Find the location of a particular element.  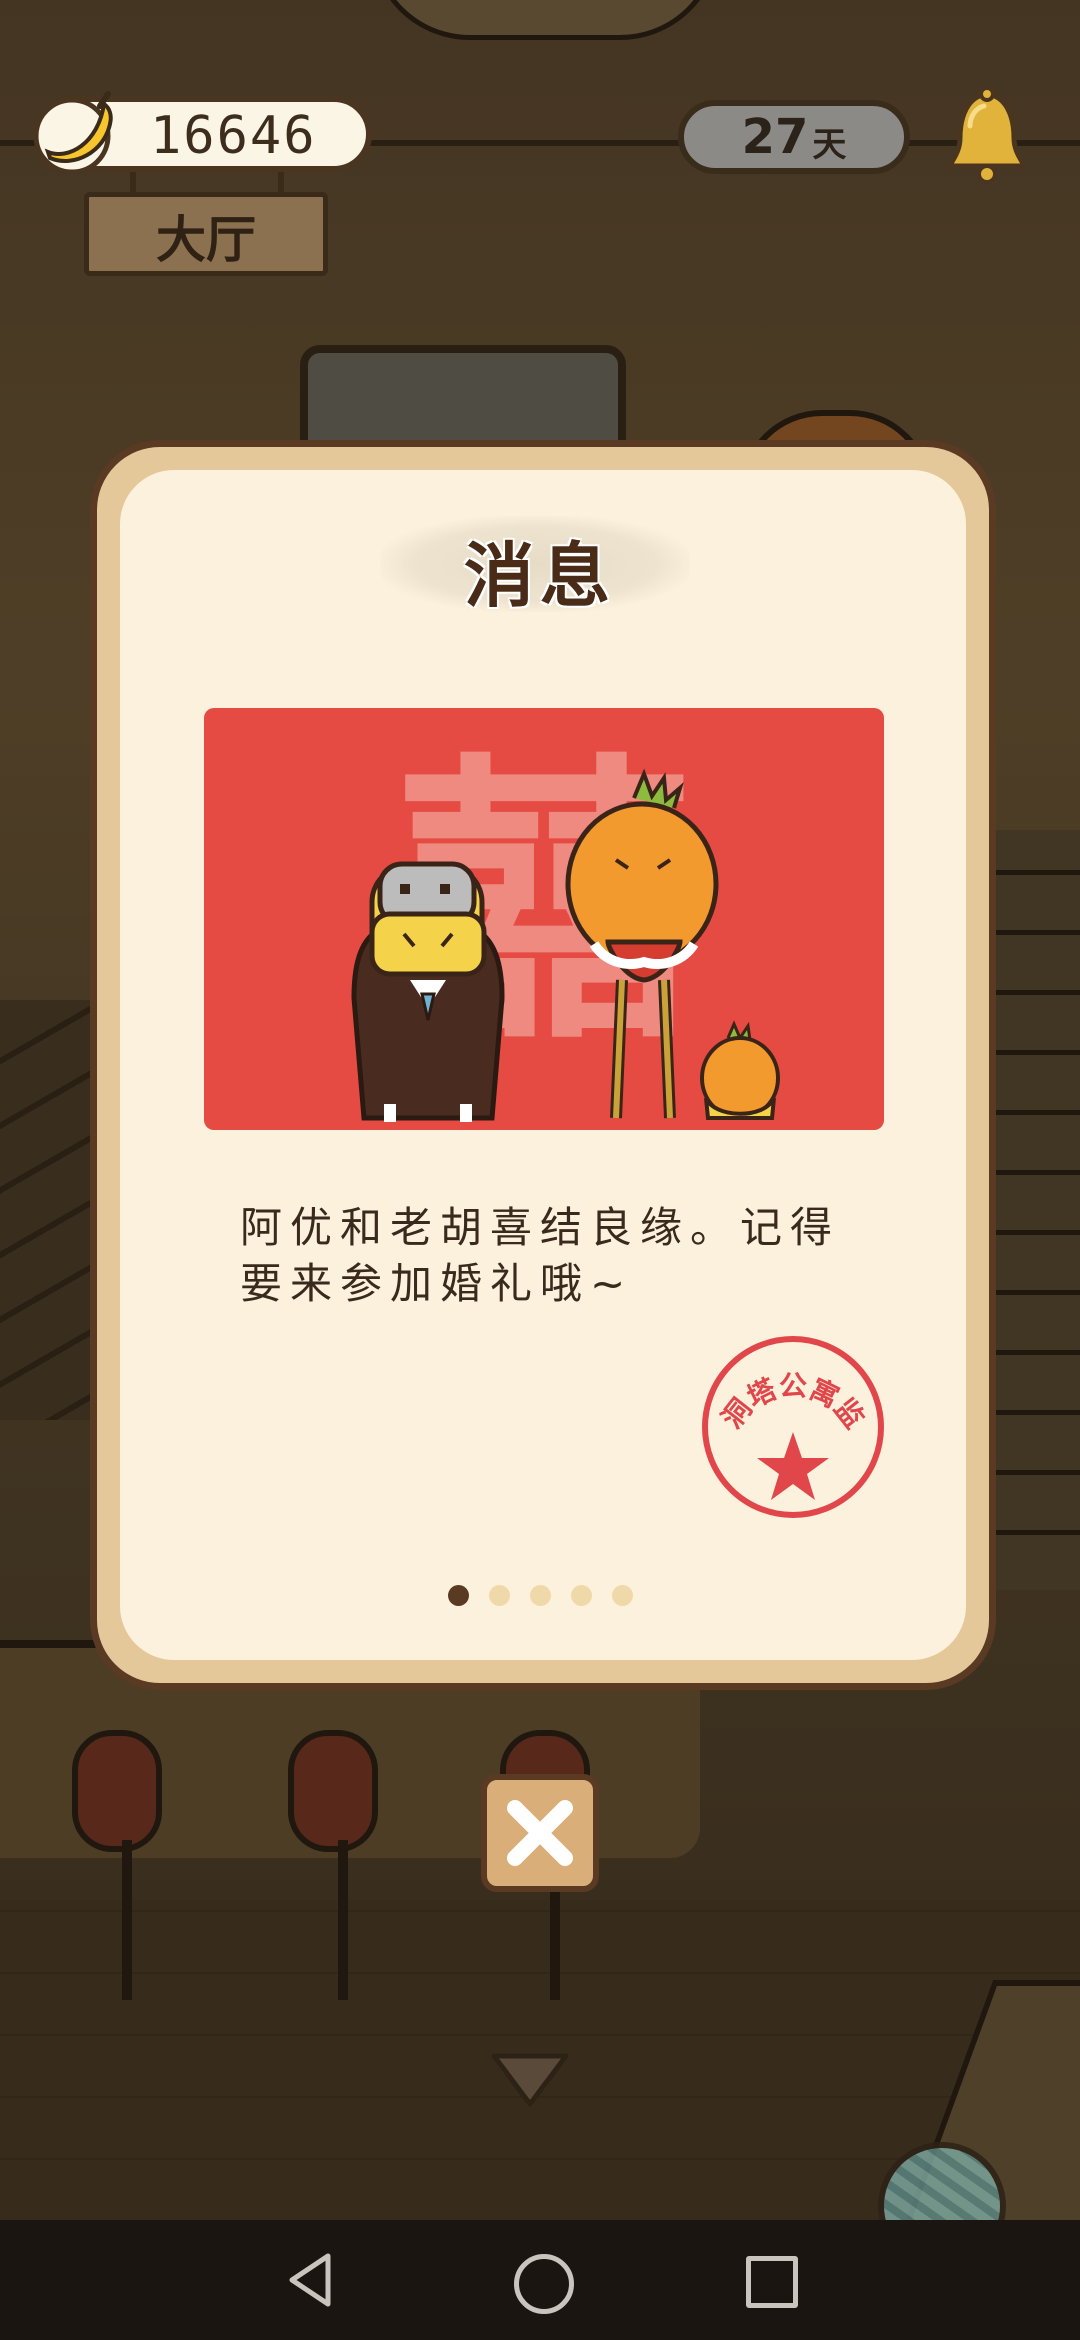

days-unit: 天 is located at coordinates (829, 144).